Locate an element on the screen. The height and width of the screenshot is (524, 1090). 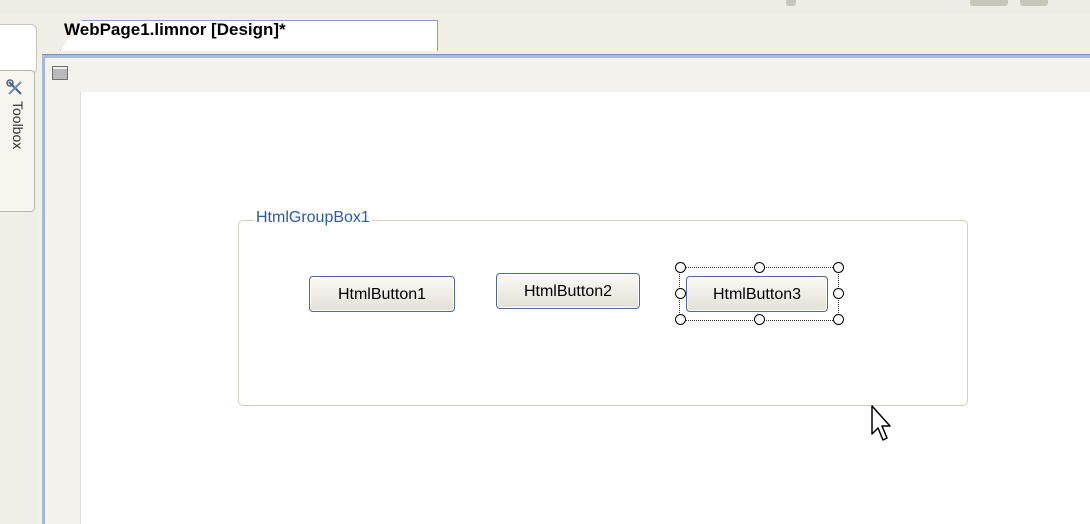
left-dock-pane: Toolbox is located at coordinates (19, 269).